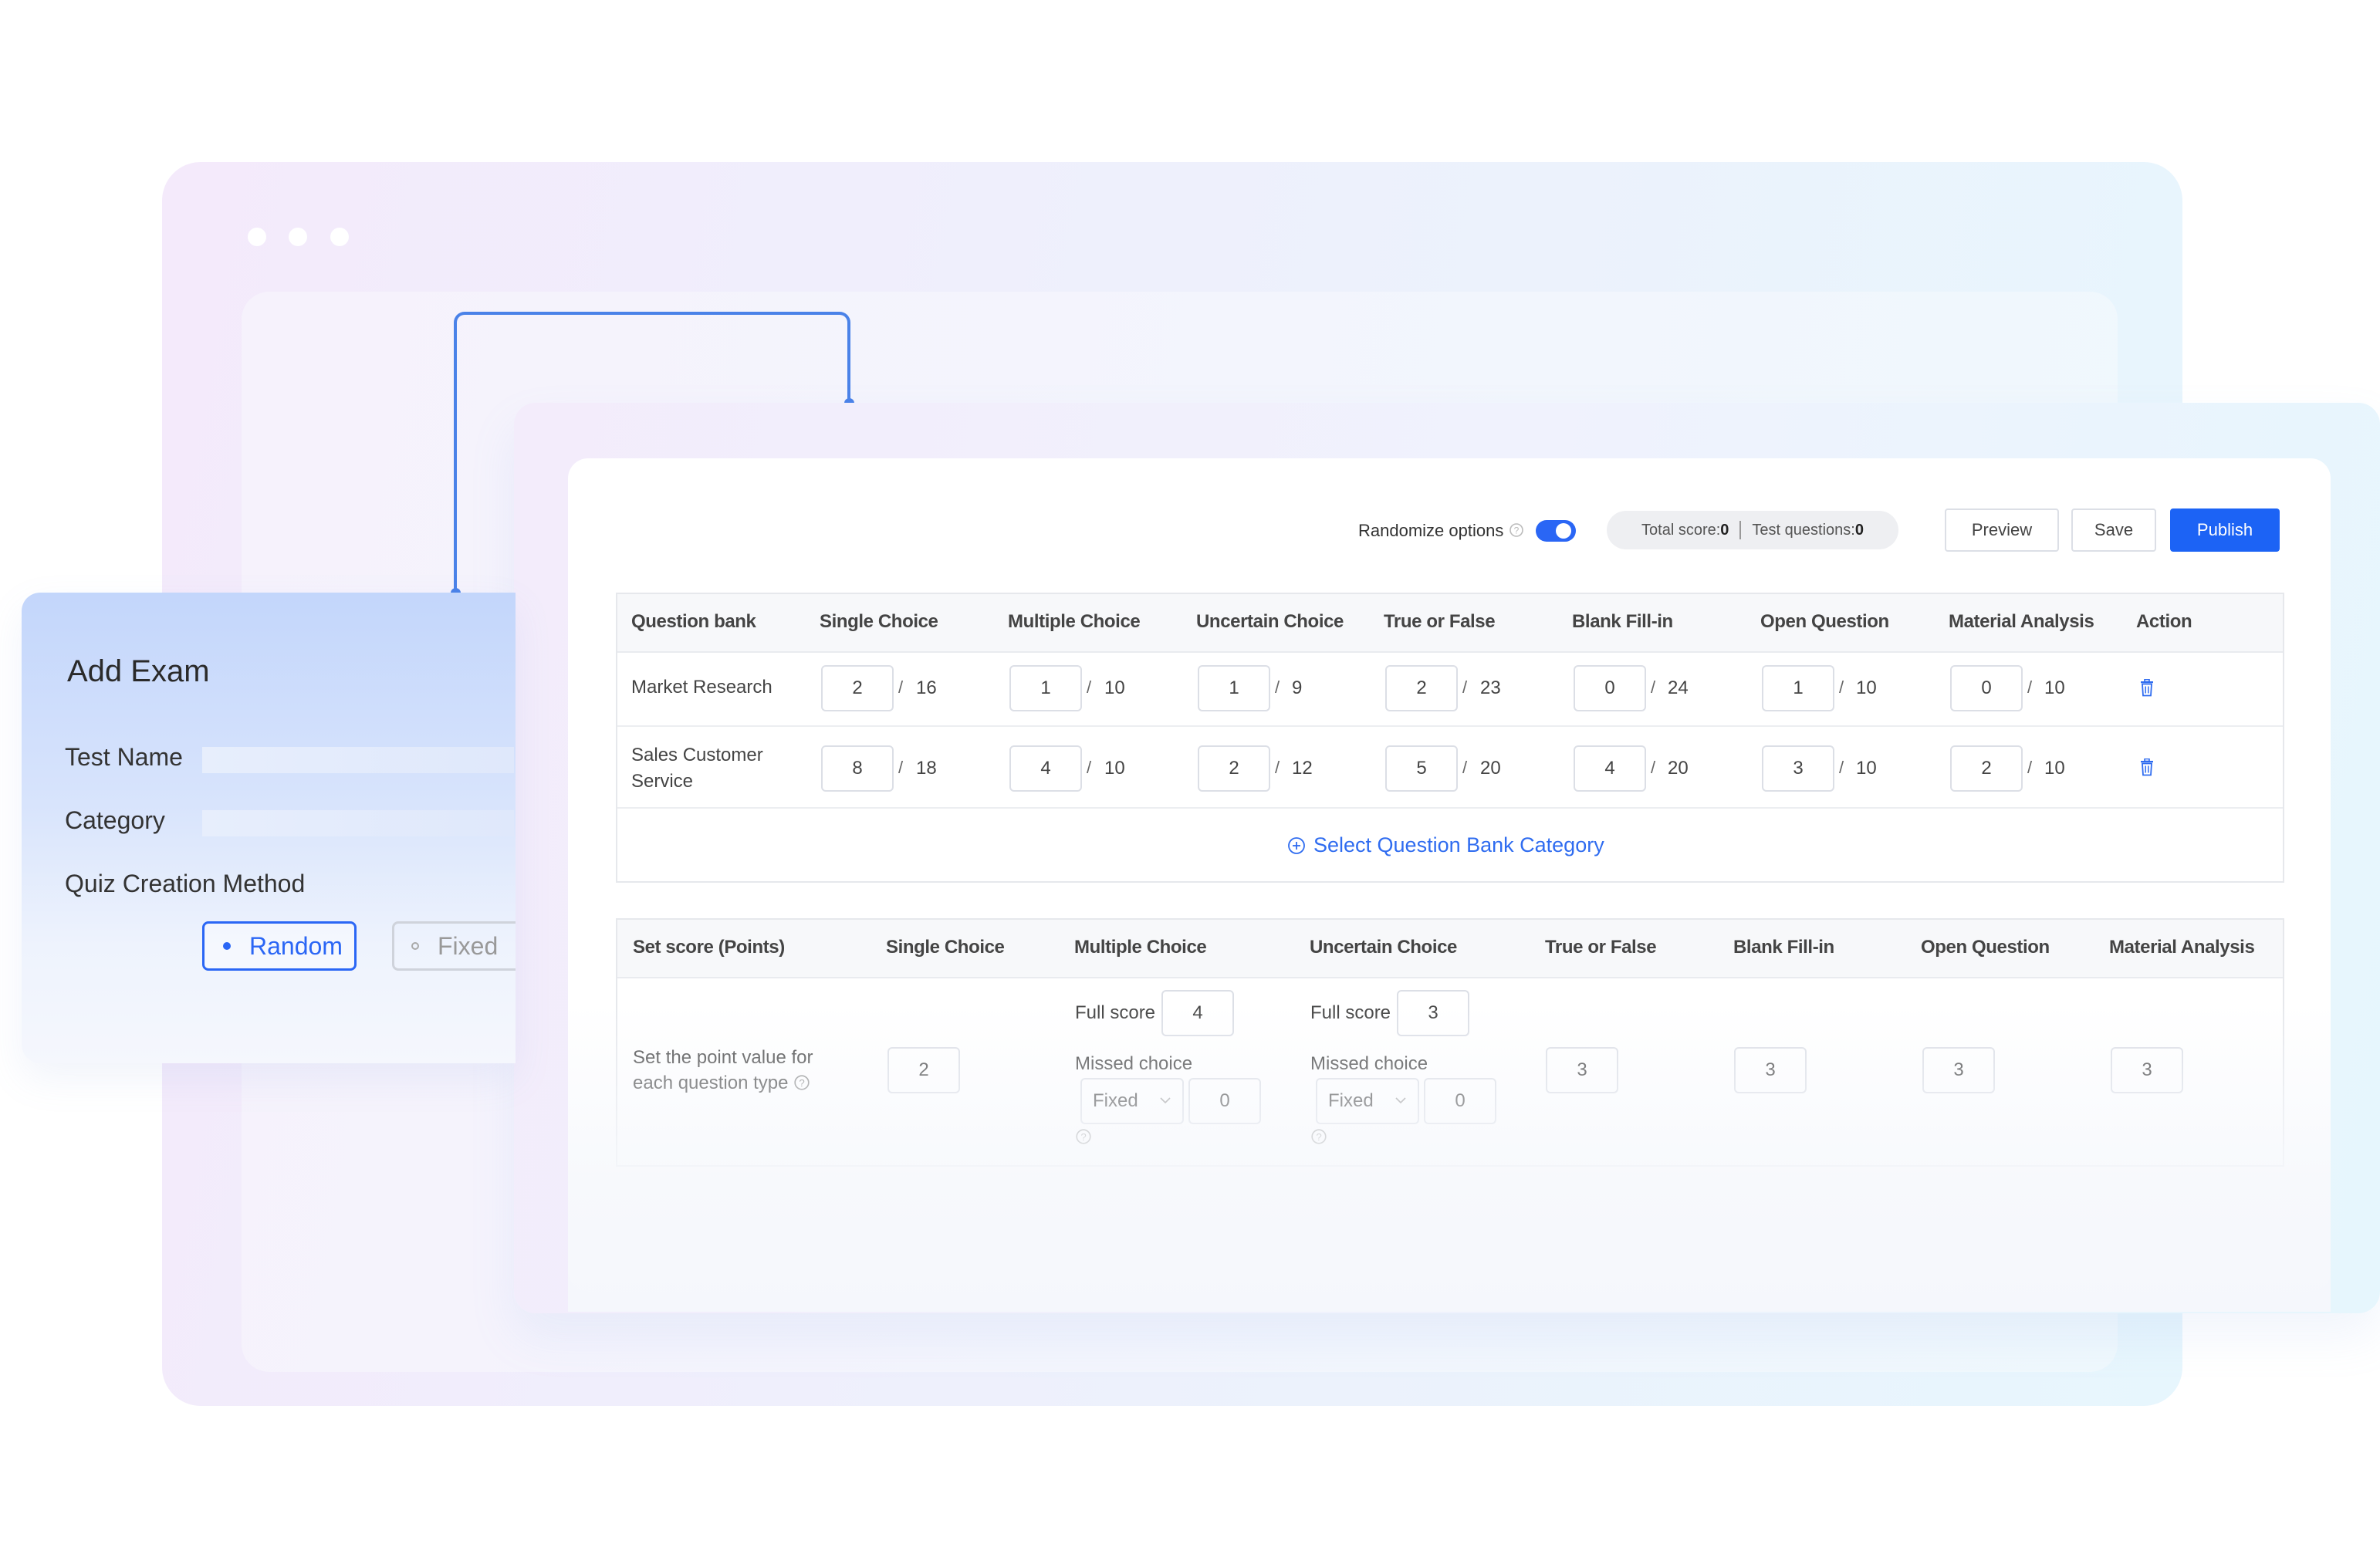 The width and height of the screenshot is (2380, 1544). What do you see at coordinates (1724, 530) in the screenshot?
I see `total-score-value: 0` at bounding box center [1724, 530].